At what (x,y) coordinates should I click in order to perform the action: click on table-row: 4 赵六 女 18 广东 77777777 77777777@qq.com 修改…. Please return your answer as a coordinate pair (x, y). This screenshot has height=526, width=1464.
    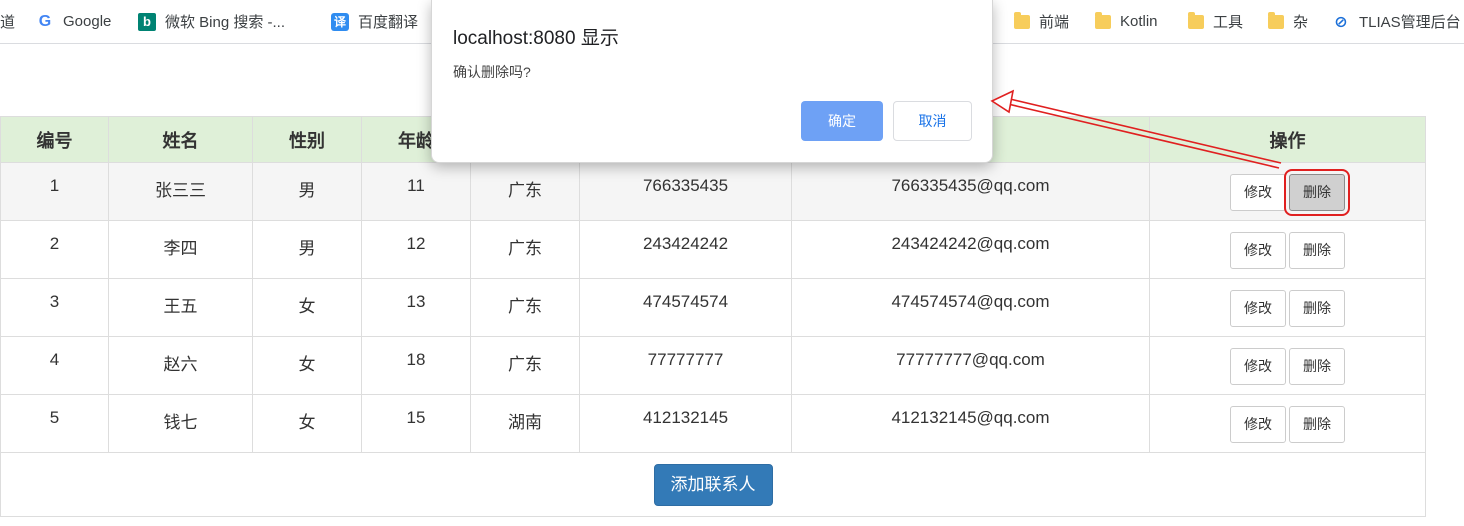
    Looking at the image, I should click on (713, 365).